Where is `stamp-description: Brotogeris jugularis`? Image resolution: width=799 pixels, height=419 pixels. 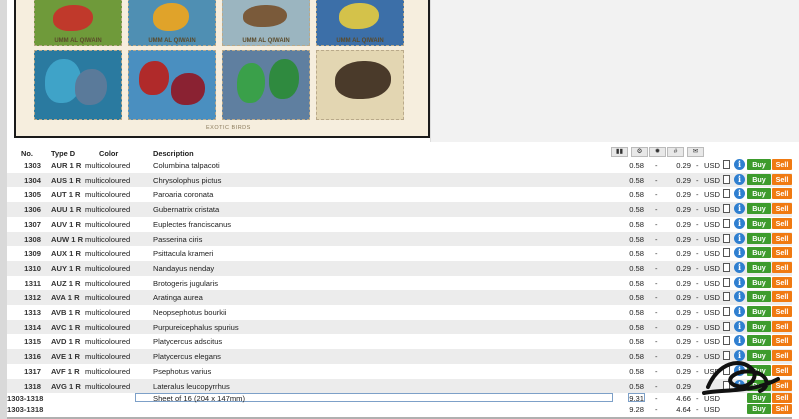
stamp-description: Brotogeris jugularis is located at coordinates (185, 283).